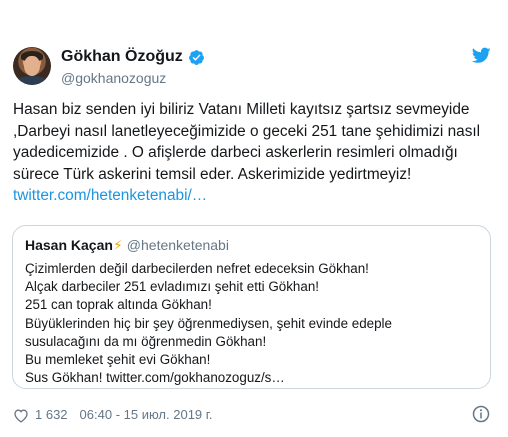  What do you see at coordinates (118, 305) in the screenshot?
I see `quoted-line: 251 can toprak altında Gökhan!` at bounding box center [118, 305].